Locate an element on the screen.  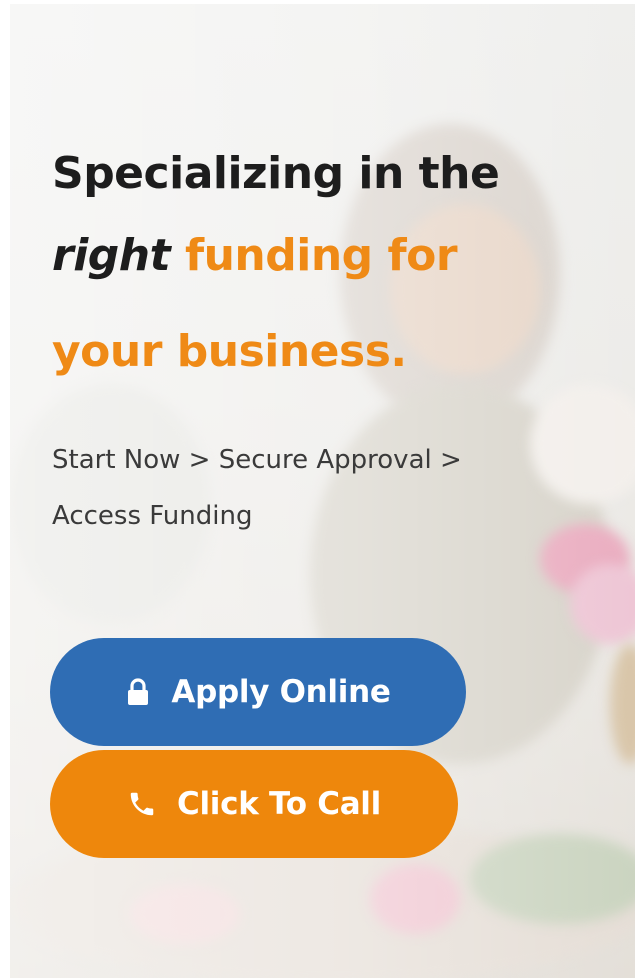
headline-emphasis: right is located at coordinates (111, 255).